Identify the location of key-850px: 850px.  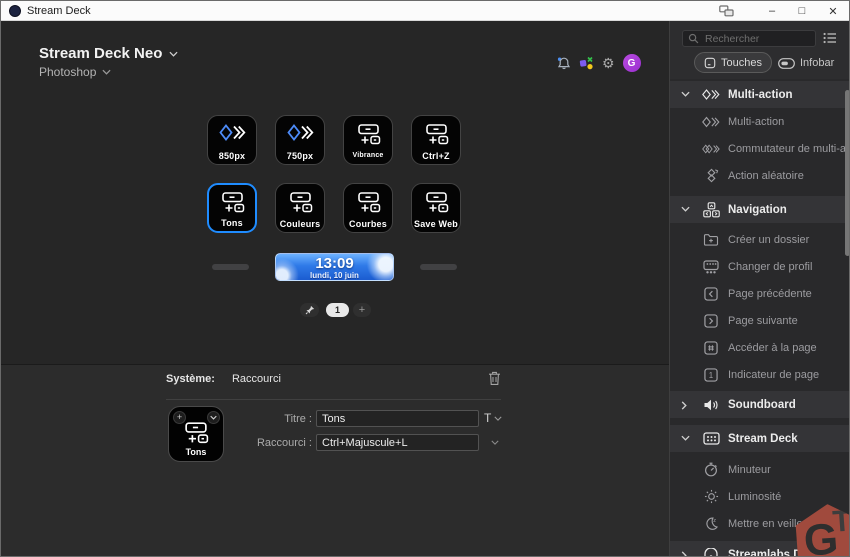
(232, 140).